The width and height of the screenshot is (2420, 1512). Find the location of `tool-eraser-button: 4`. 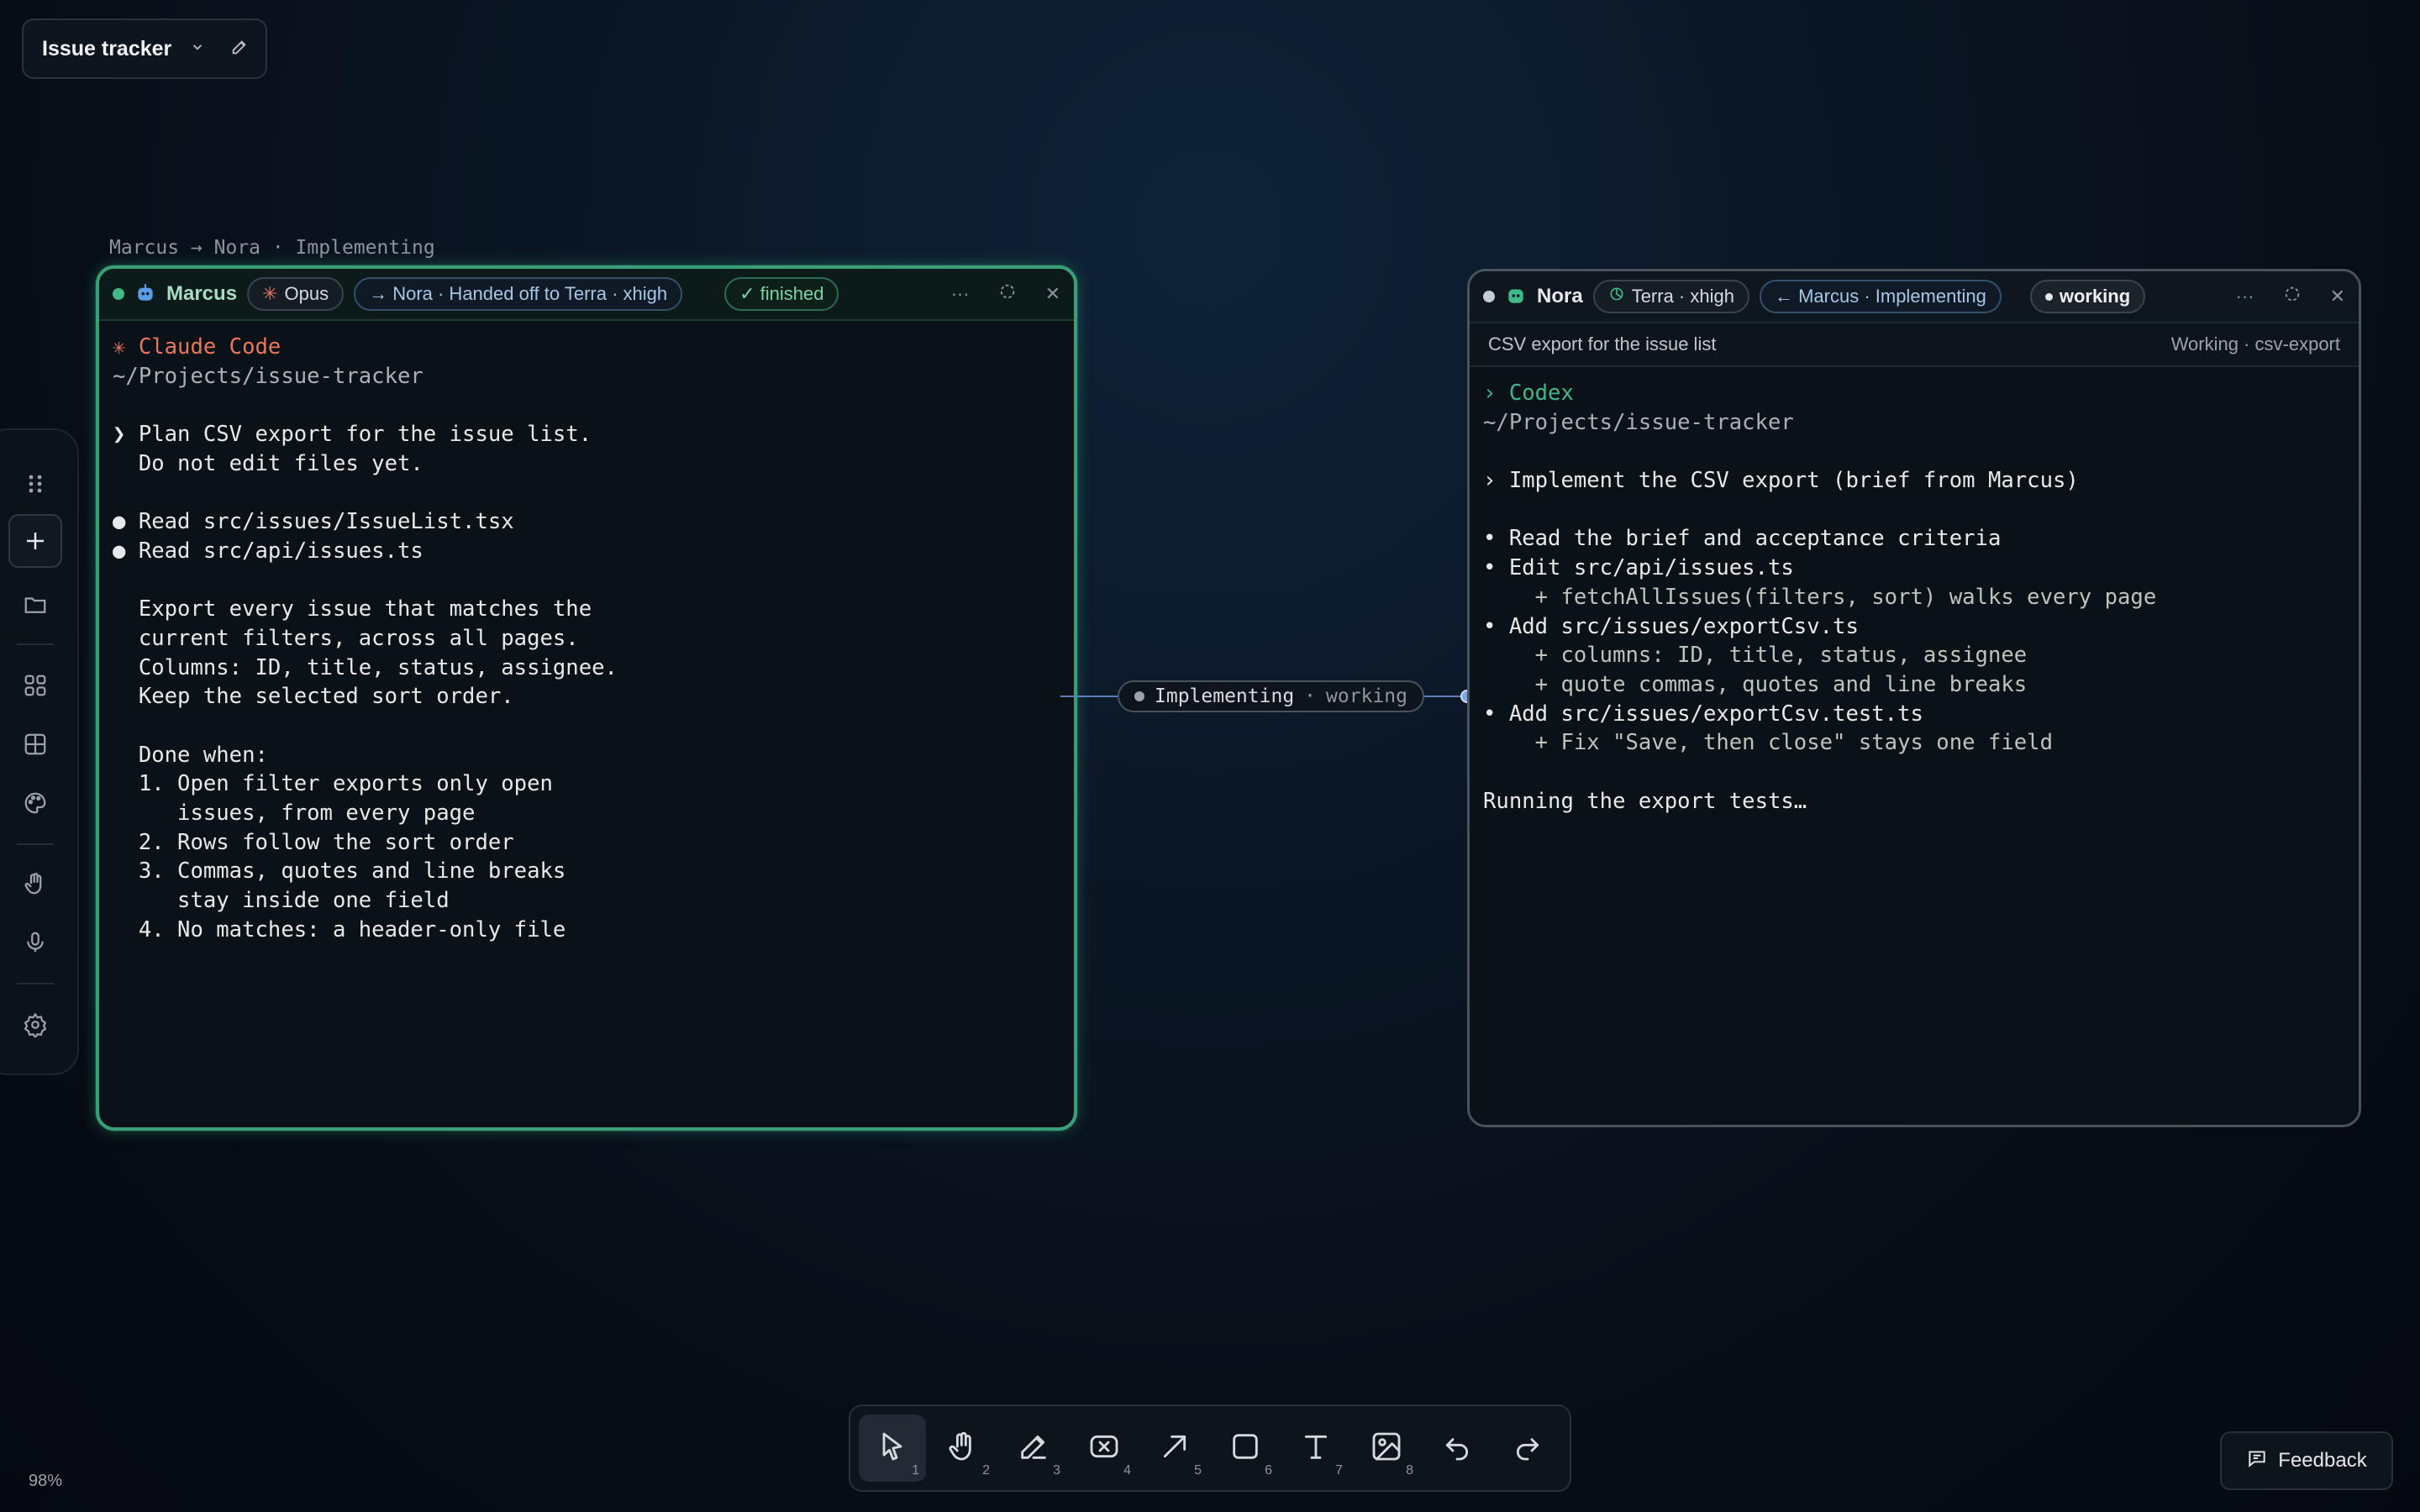

tool-eraser-button: 4 is located at coordinates (1104, 1448).